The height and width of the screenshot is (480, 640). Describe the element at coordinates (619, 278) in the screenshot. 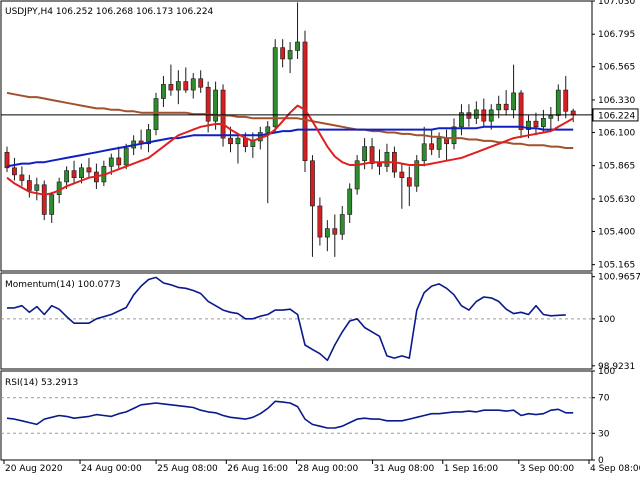

I see `y-tick-label: 100.9657` at that location.